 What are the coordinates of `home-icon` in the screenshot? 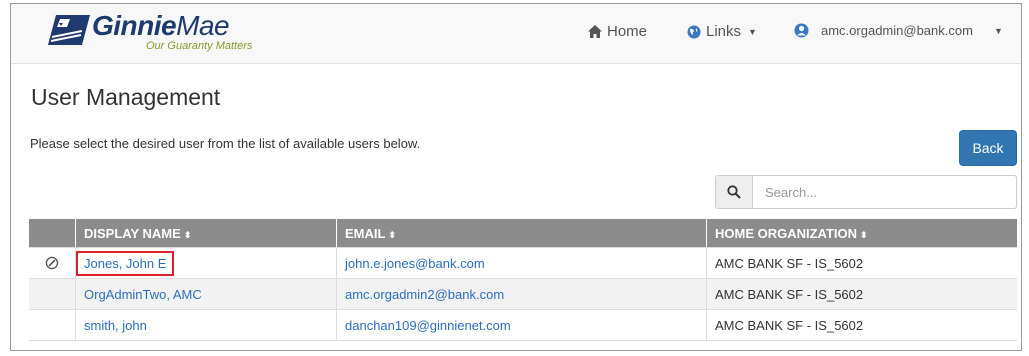 It's located at (595, 31).